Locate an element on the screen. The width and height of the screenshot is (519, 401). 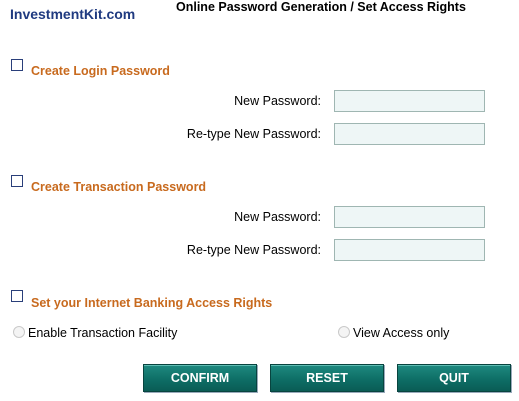
transaction-password-checkbox is located at coordinates (17, 181).